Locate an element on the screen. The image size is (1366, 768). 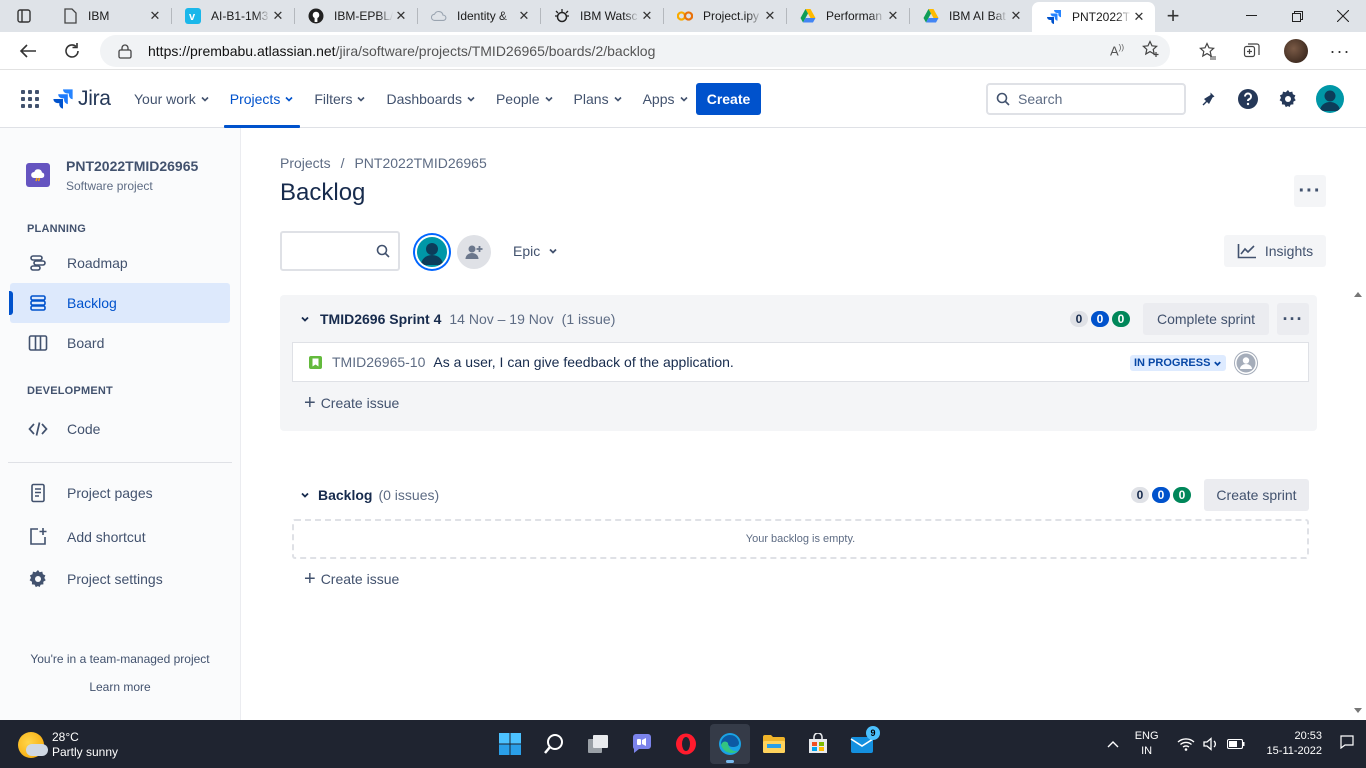
scroll-down-icon is located at coordinates (1358, 710).